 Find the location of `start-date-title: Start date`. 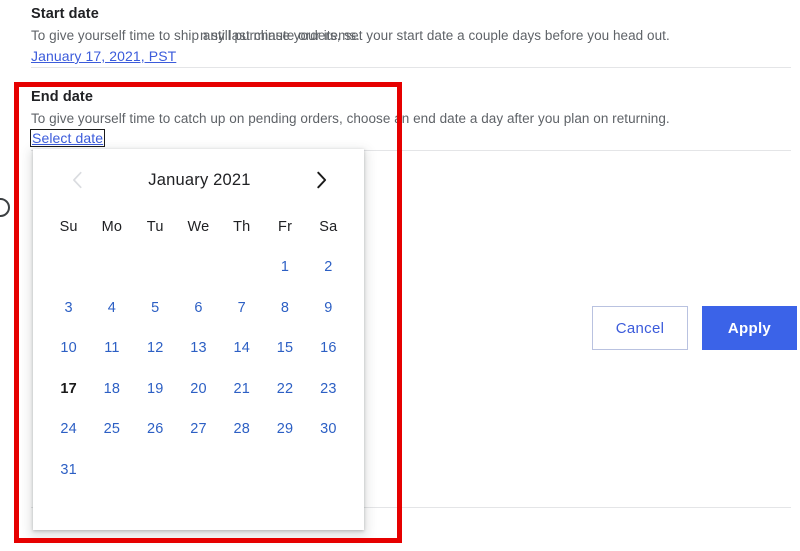

start-date-title: Start date is located at coordinates (65, 14).